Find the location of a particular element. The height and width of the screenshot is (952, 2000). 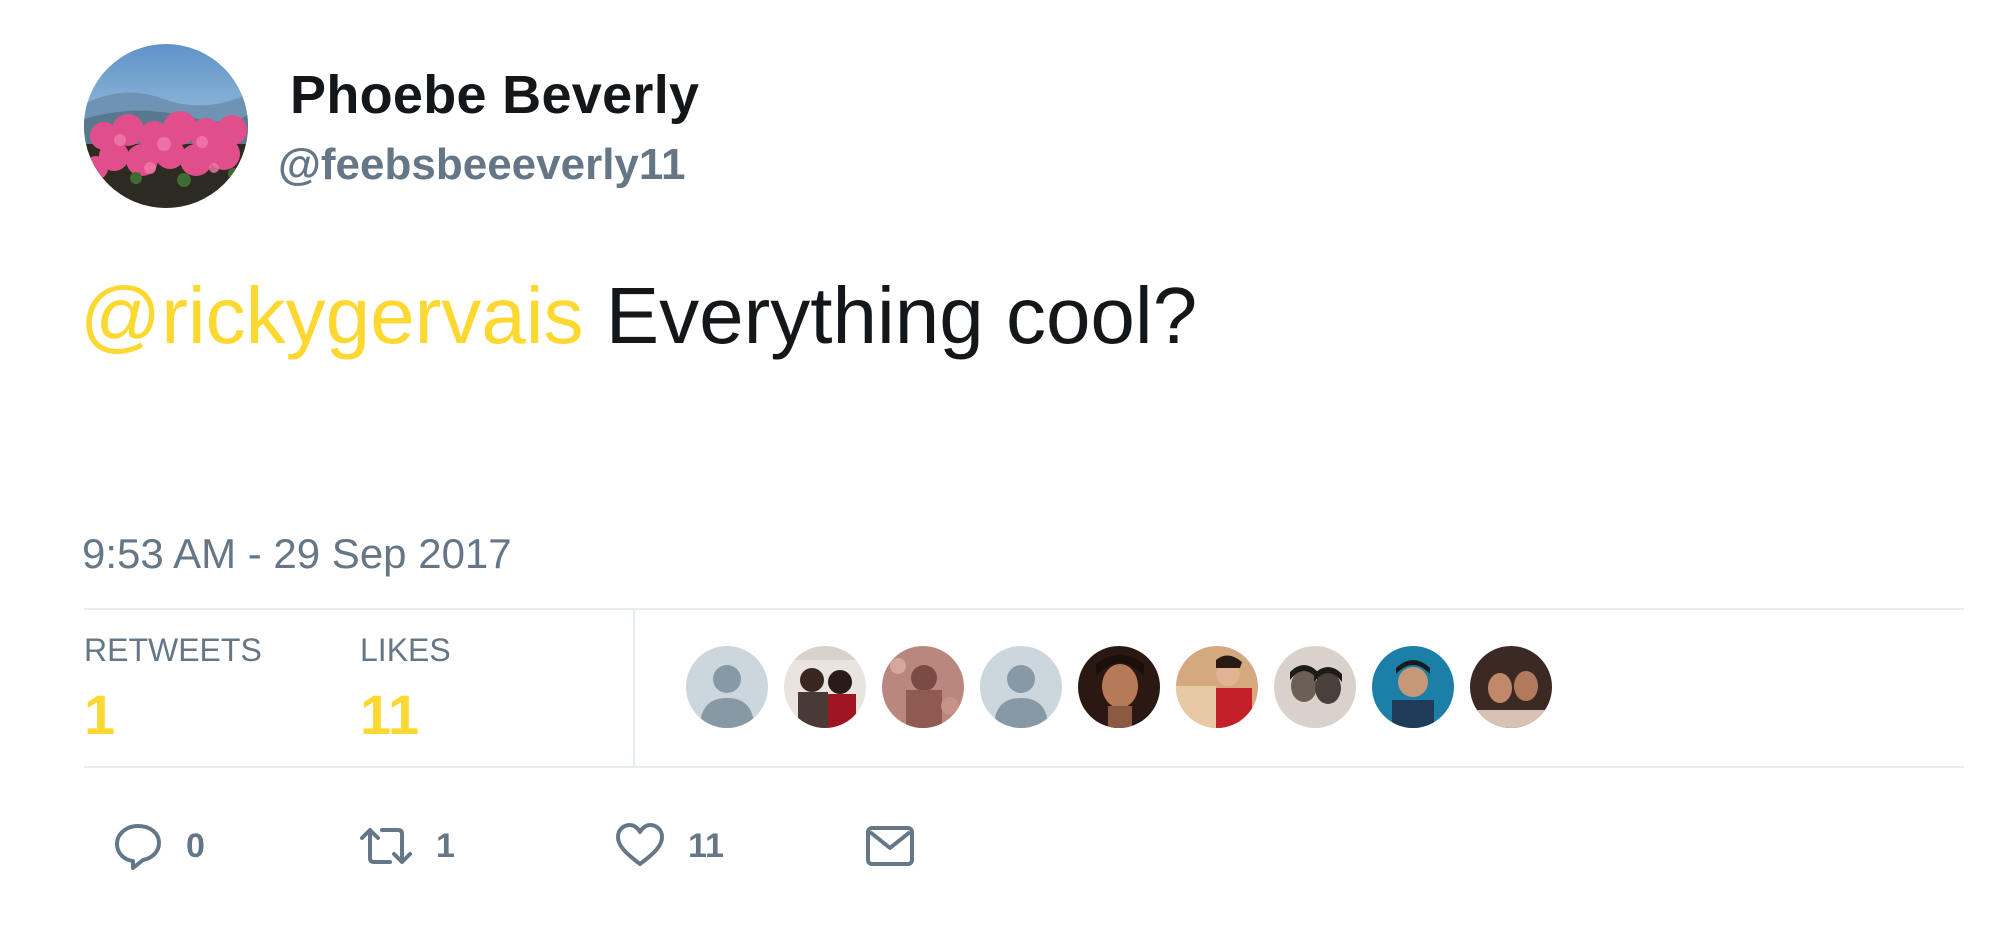

author-display-name: Phoebe Beverly is located at coordinates (494, 95).